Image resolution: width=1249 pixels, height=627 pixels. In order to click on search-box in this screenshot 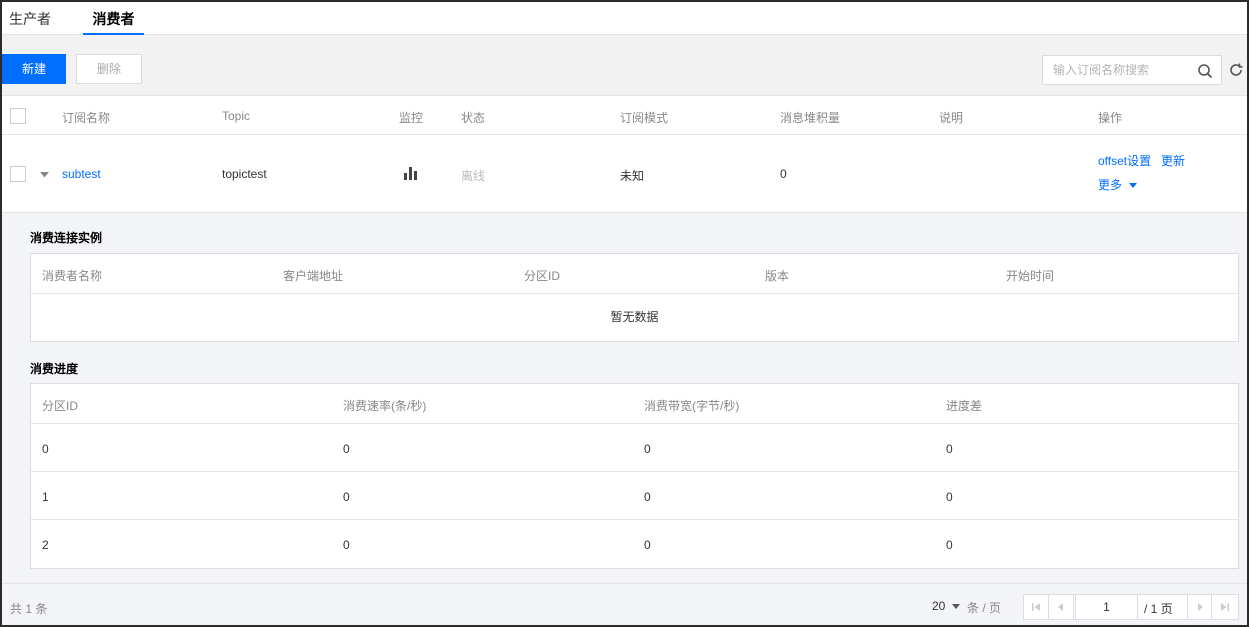, I will do `click(1132, 70)`.